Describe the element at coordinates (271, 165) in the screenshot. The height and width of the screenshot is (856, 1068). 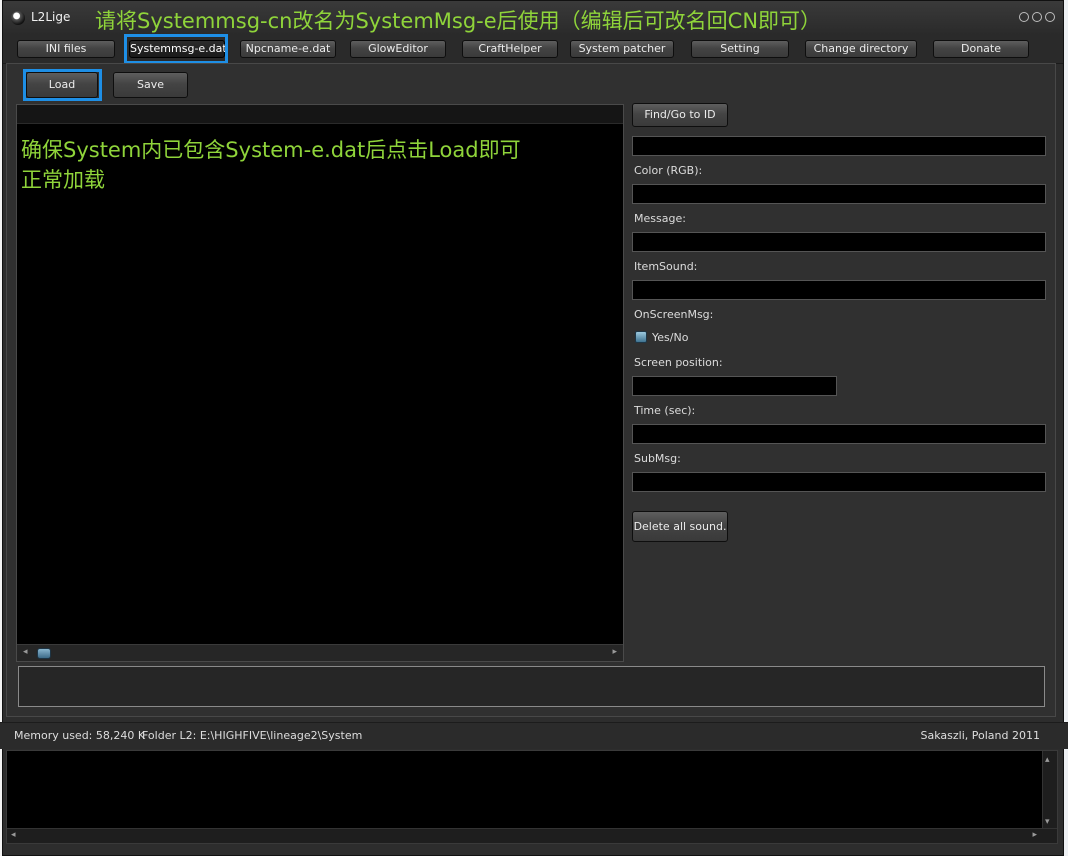
I see `annotation-note: 确保System内已包含System-e.dat后点击Load即可 正常加载` at that location.